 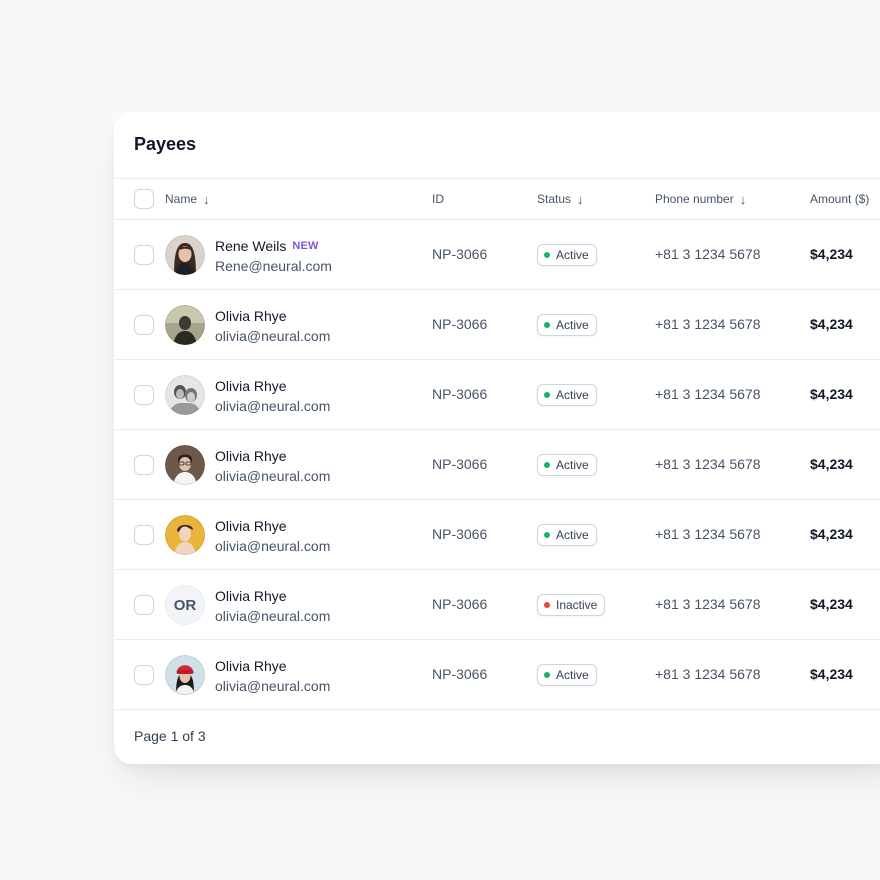 I want to click on payee-email: Rene@neural.com, so click(x=273, y=266).